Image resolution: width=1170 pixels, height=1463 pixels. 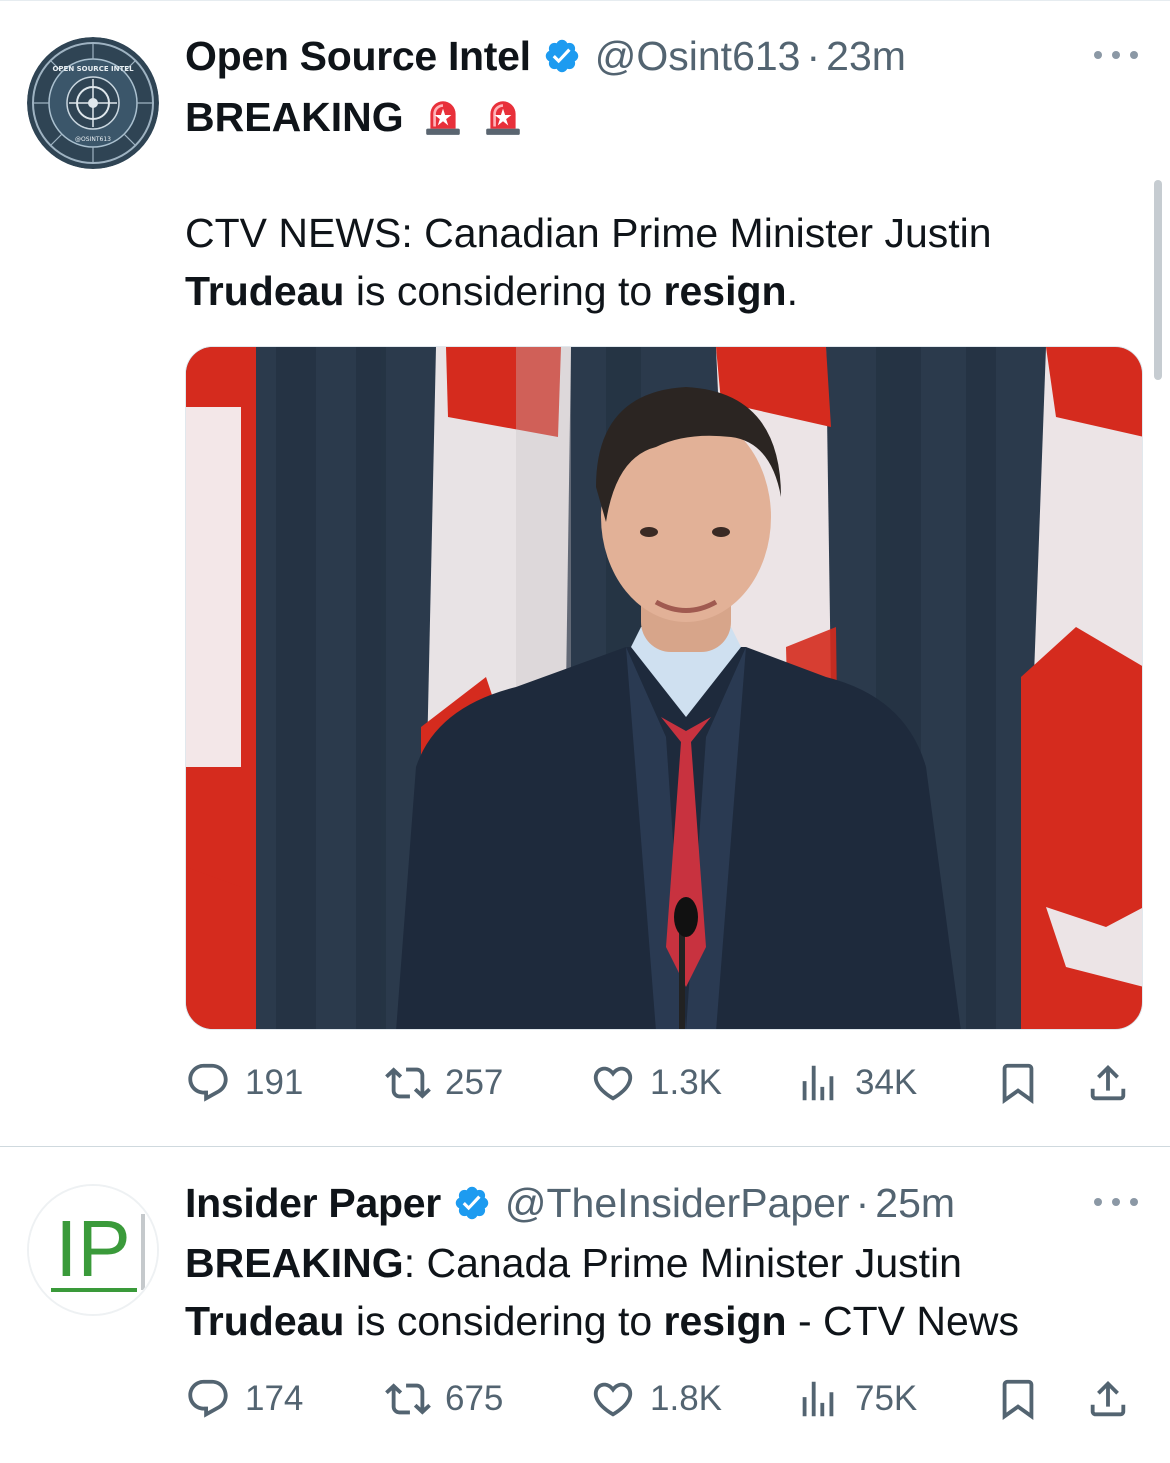 I want to click on views-count: 34K, so click(x=886, y=1082).